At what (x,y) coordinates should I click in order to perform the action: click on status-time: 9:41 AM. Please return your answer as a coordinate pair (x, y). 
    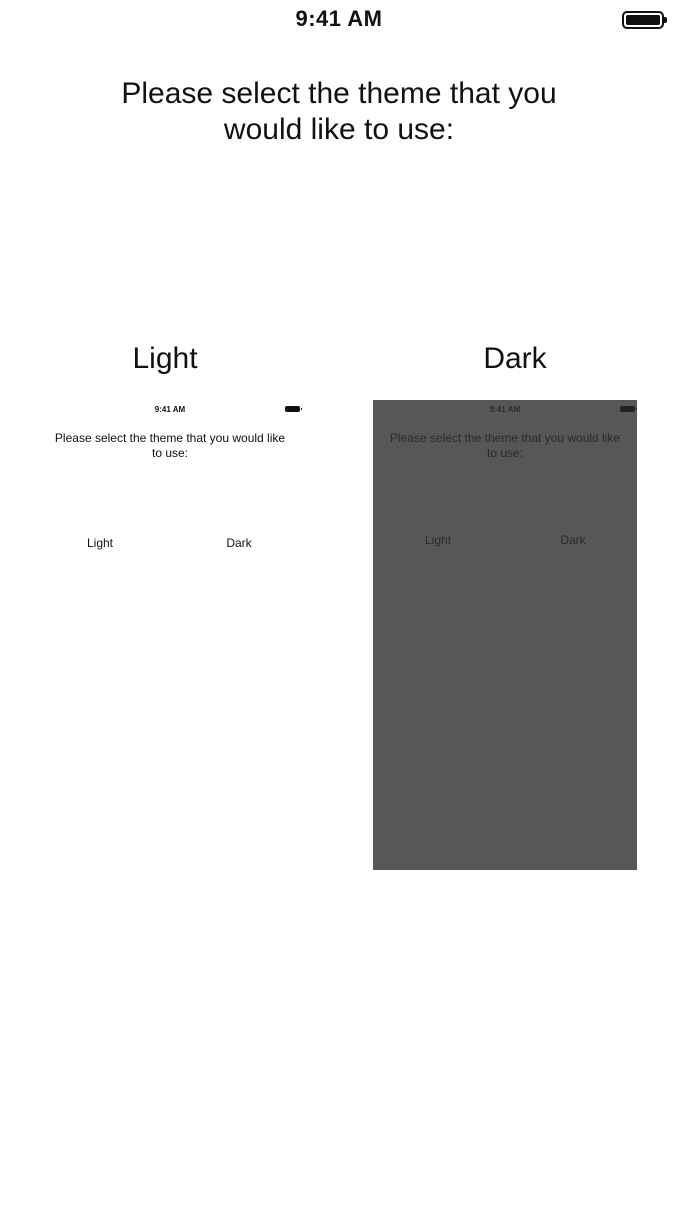
    Looking at the image, I should click on (339, 18).